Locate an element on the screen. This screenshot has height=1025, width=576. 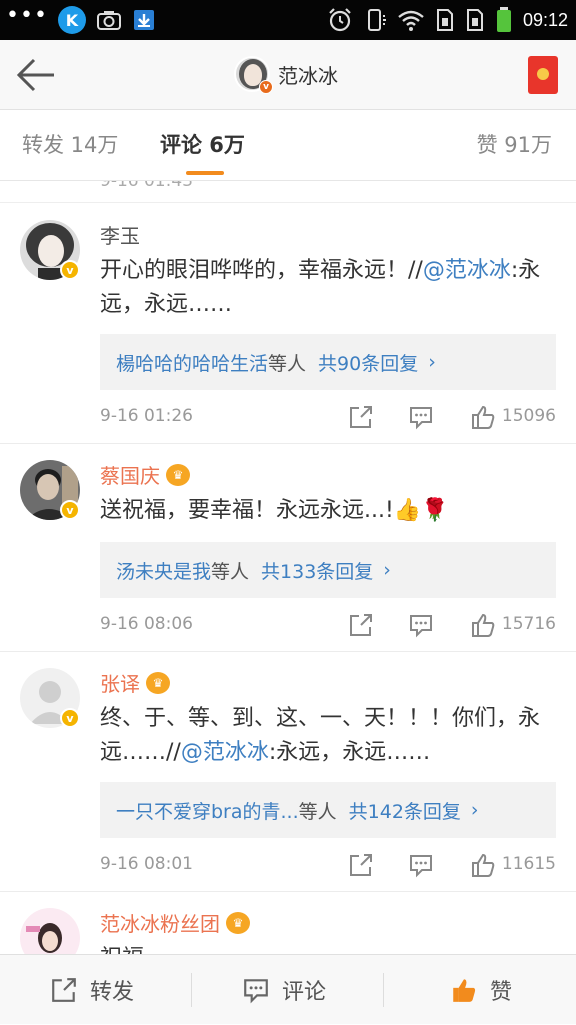
repost-label: 转发 is located at coordinates (112, 992).